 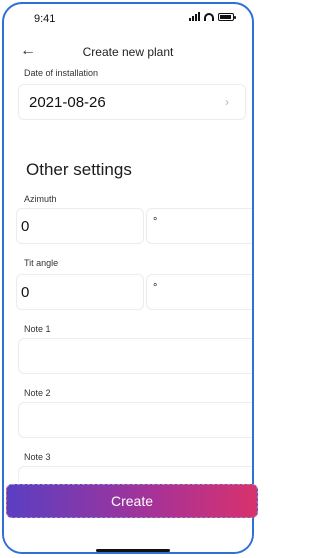 I want to click on tilt-angle-unit-box: °, so click(x=199, y=292).